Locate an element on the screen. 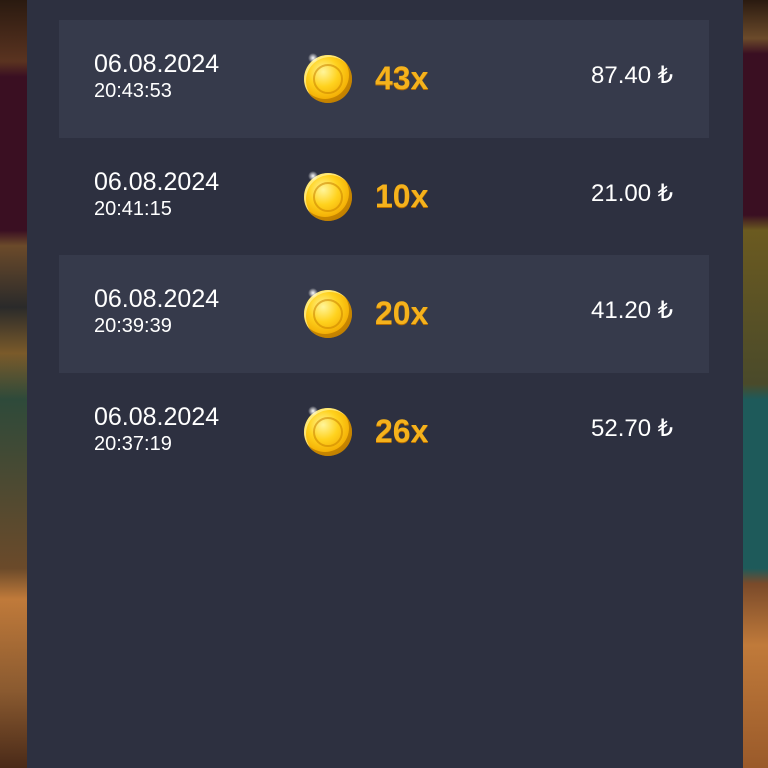 This screenshot has width=768, height=768. row-amount: 21.00 ₺ is located at coordinates (632, 193).